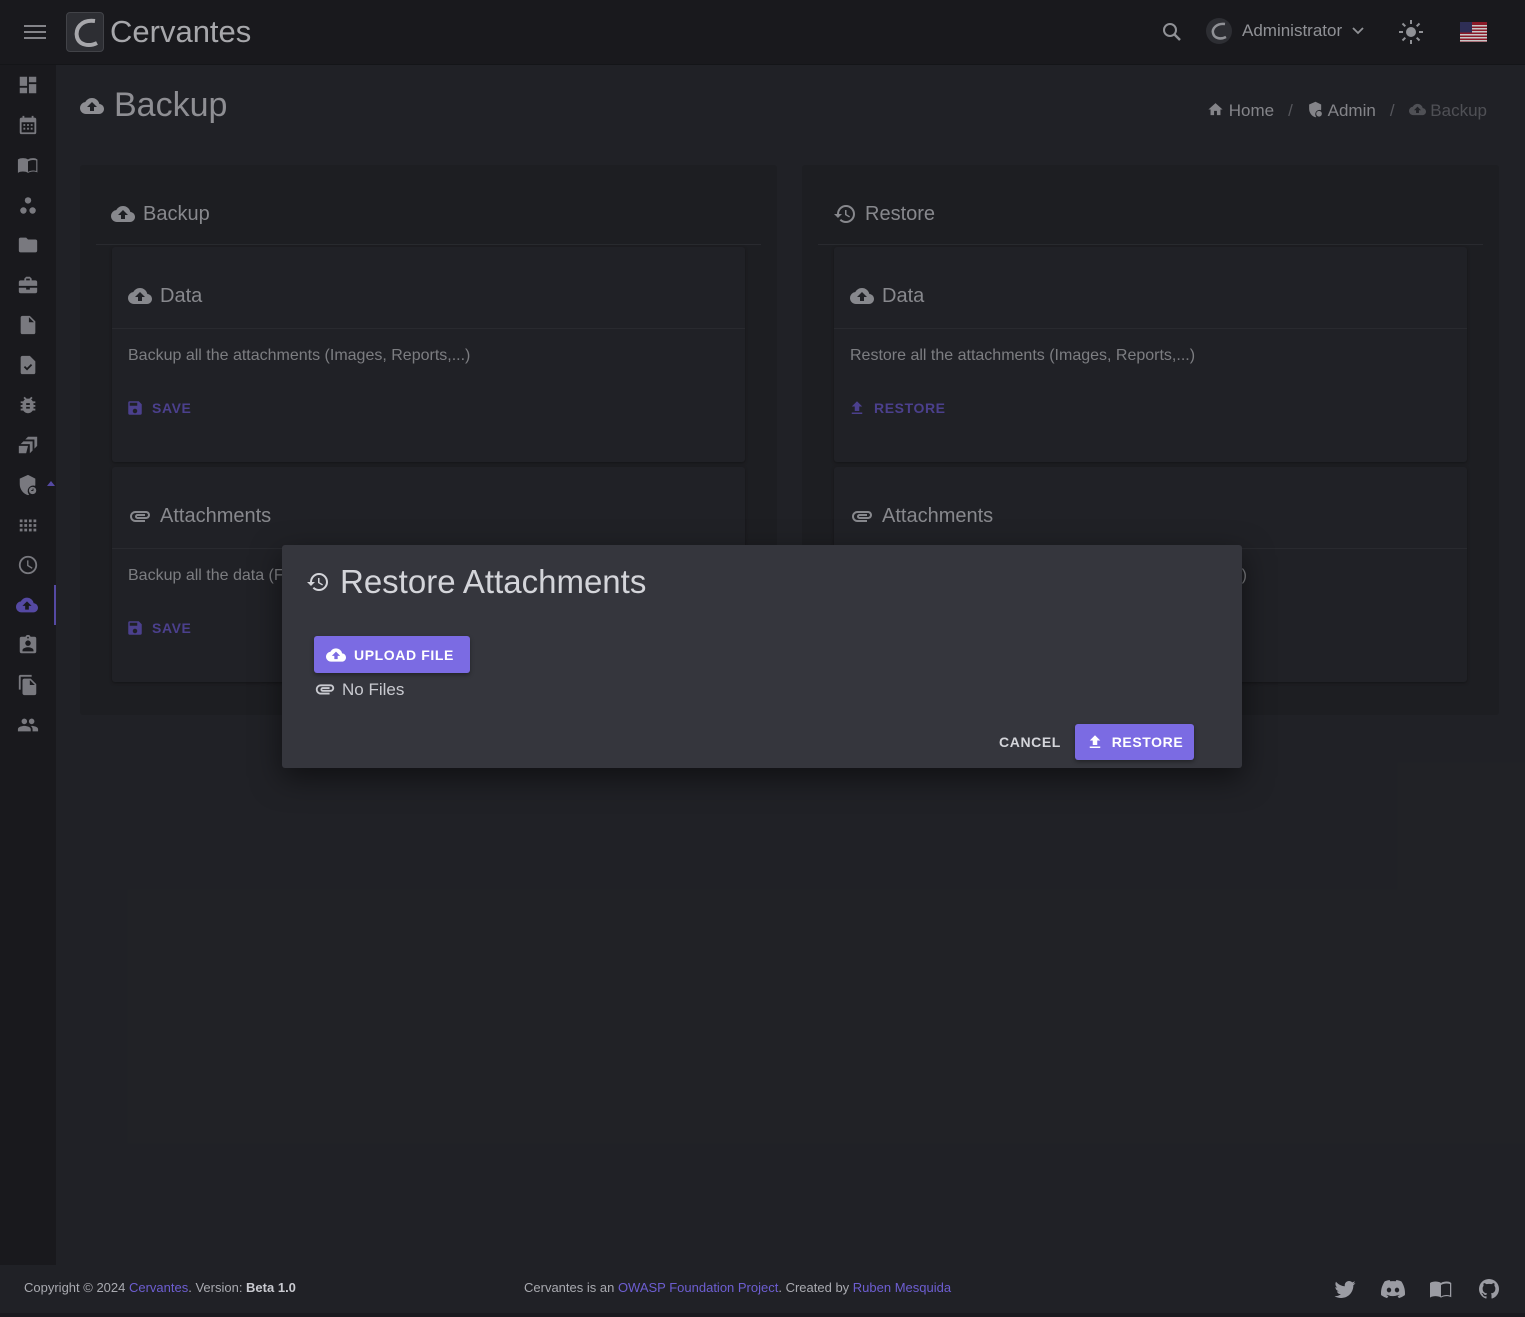  What do you see at coordinates (1147, 742) in the screenshot?
I see `restore-label: RESTORE` at bounding box center [1147, 742].